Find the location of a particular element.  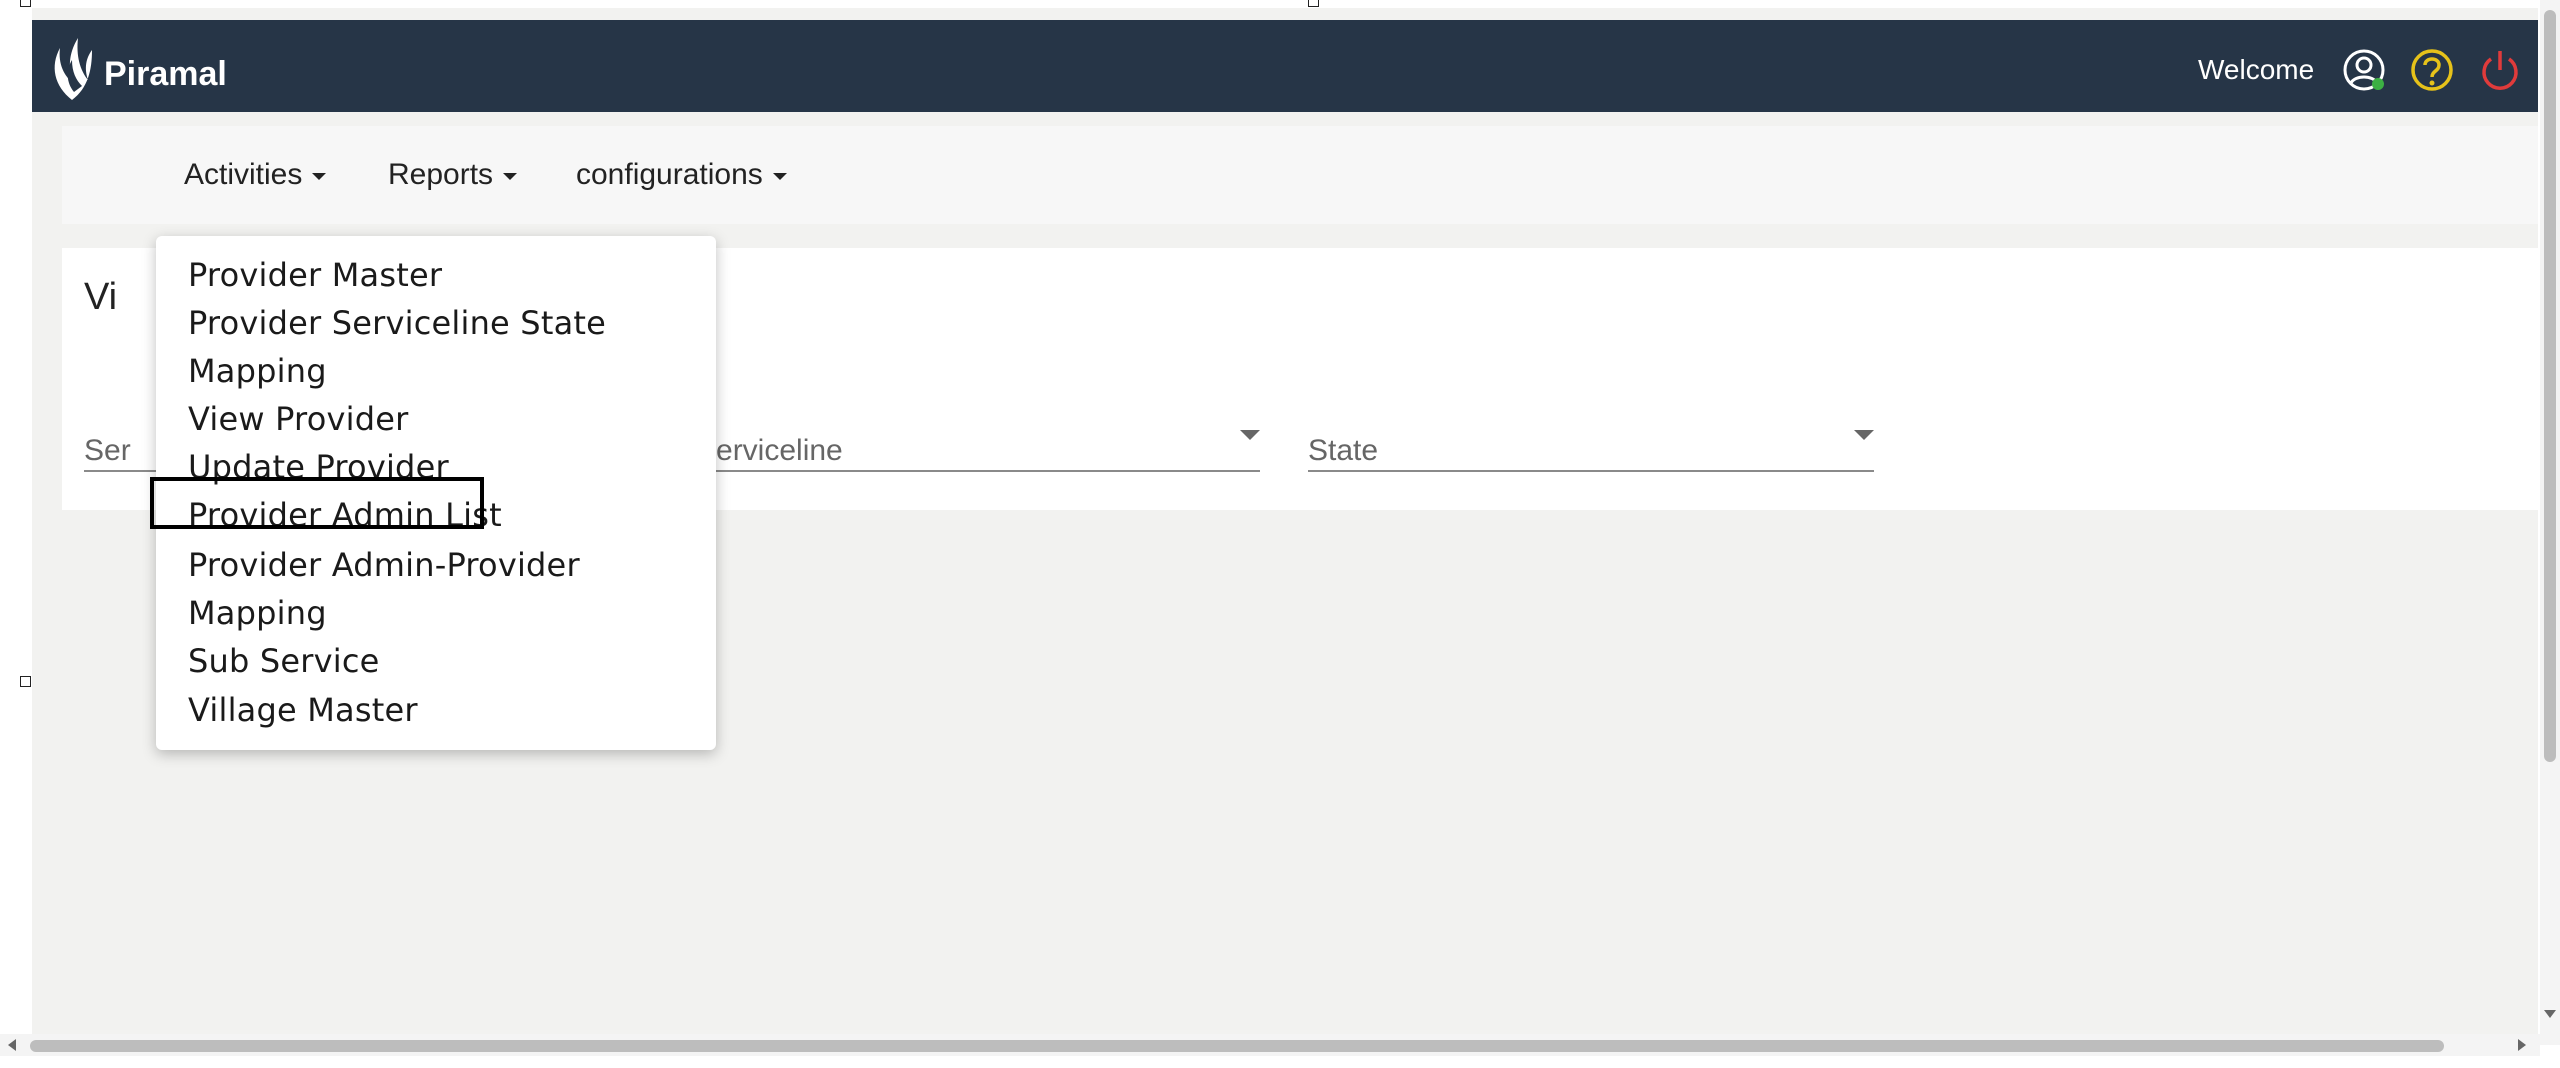

piramal-flame-icon is located at coordinates (73, 69).